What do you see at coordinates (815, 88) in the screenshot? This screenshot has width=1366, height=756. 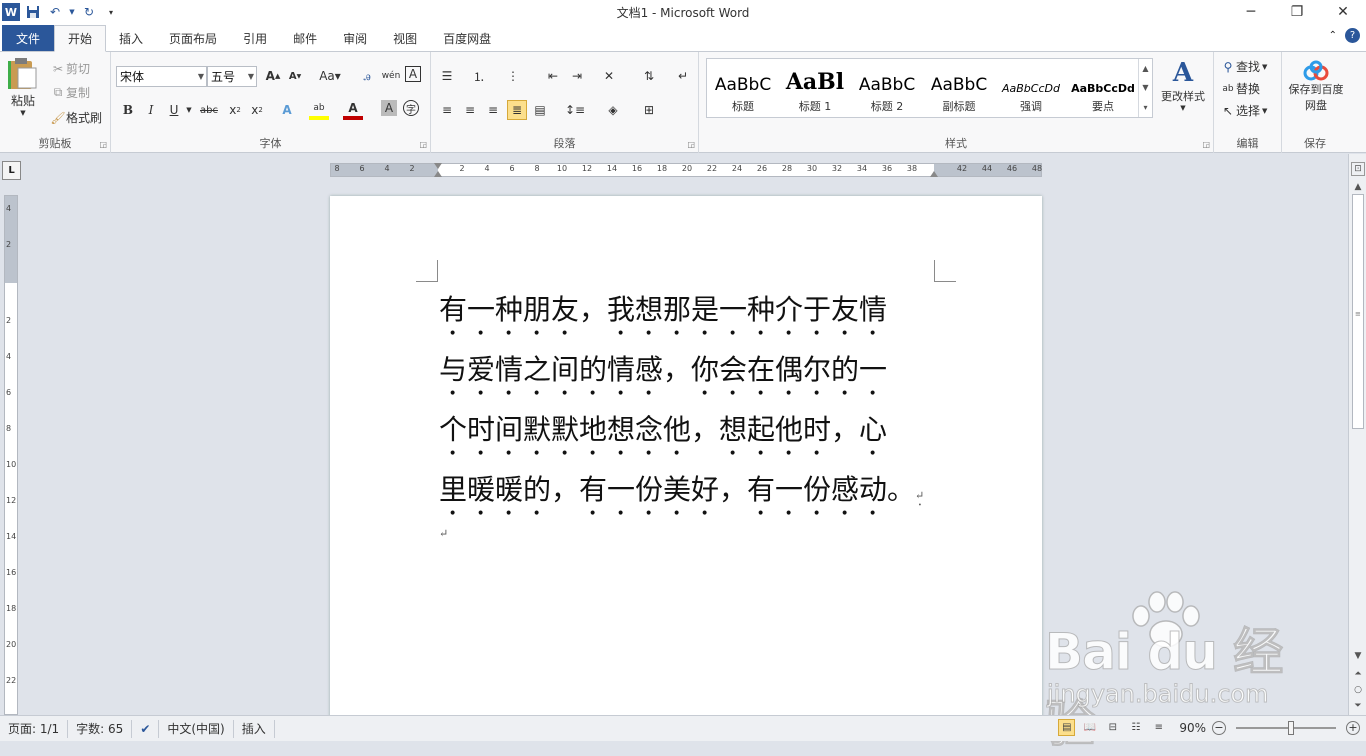 I see `style-heading-1: AaBl 标题 1` at bounding box center [815, 88].